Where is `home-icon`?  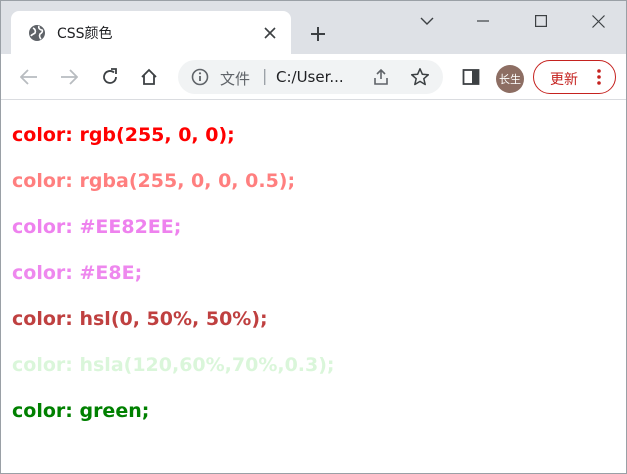
home-icon is located at coordinates (149, 76).